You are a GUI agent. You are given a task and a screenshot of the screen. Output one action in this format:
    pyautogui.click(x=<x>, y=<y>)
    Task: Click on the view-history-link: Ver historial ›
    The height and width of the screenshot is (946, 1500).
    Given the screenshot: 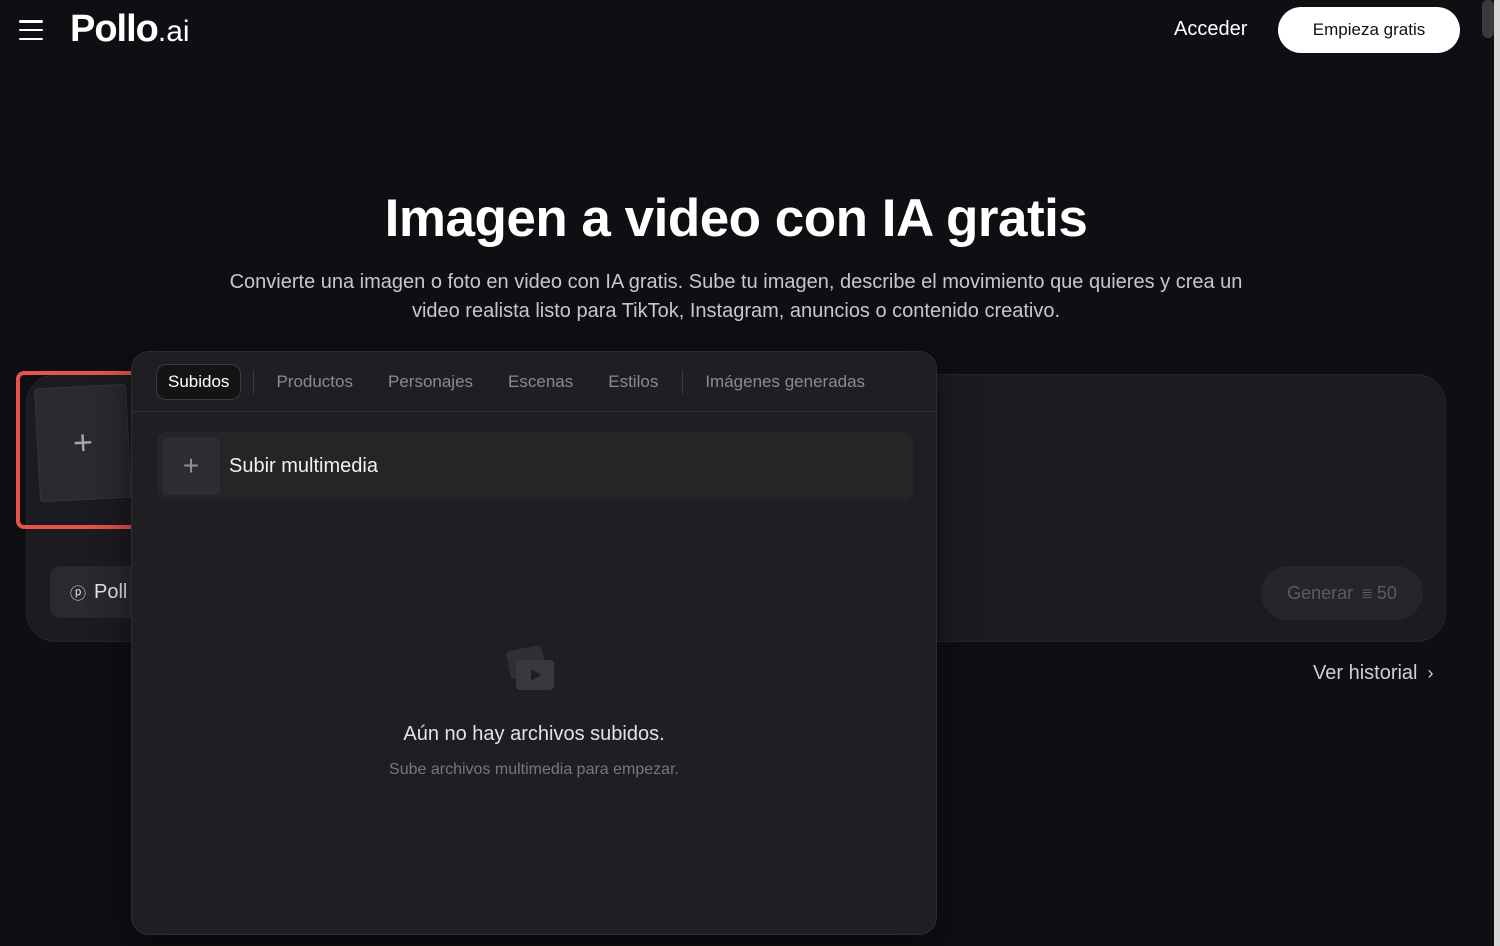 What is the action you would take?
    pyautogui.click(x=1373, y=673)
    